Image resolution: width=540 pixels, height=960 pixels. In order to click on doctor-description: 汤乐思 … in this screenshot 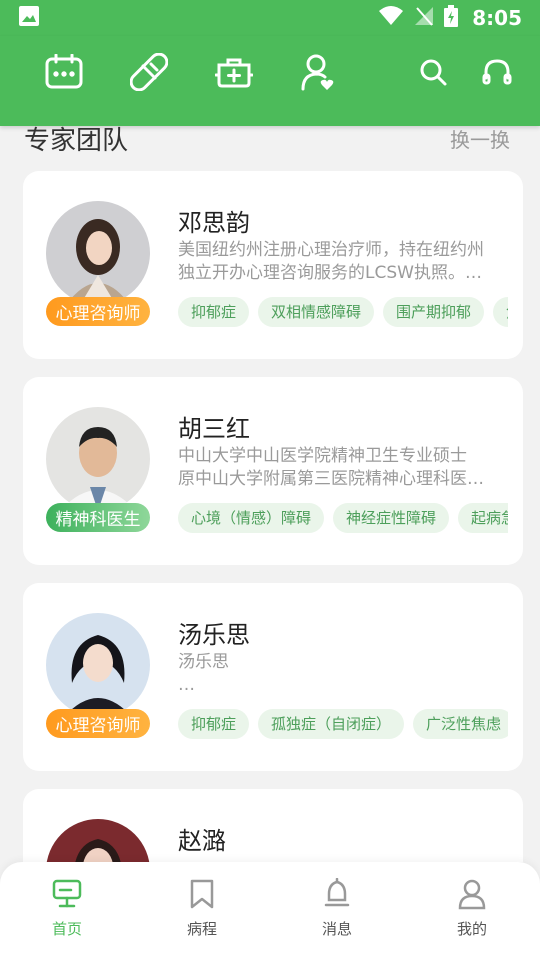, I will do `click(343, 674)`.